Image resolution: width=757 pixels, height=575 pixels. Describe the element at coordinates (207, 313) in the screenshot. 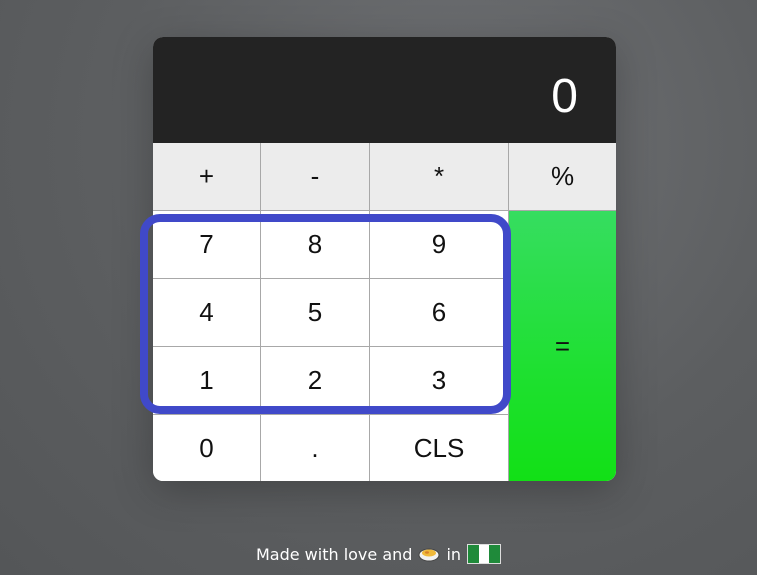

I see `digit-4-button: 4` at that location.